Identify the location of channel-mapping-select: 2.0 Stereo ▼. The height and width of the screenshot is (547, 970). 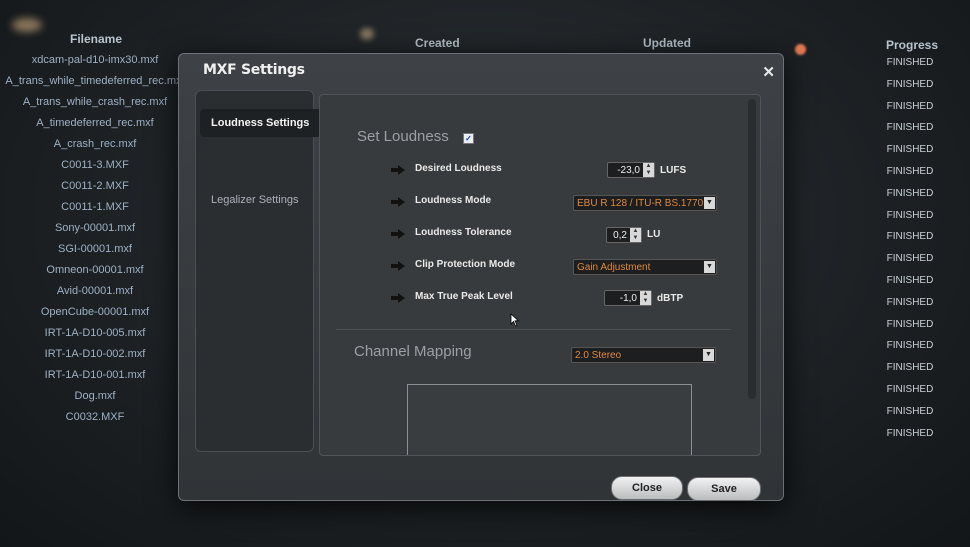
(643, 355).